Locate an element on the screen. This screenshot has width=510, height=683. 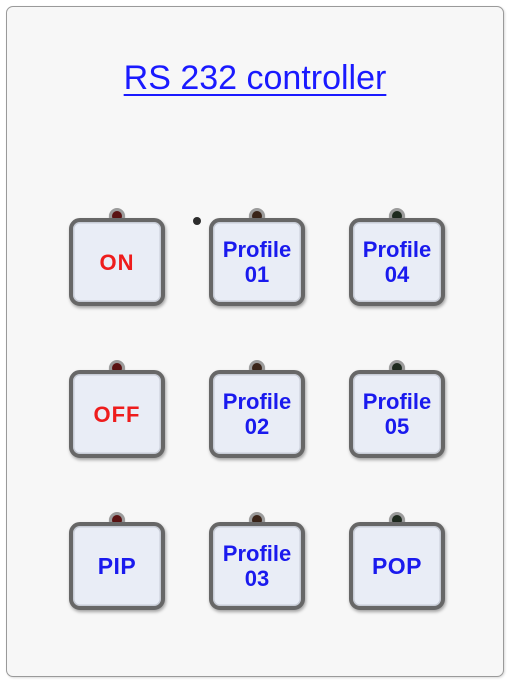
key-profile-04: Profile 04 is located at coordinates (397, 260).